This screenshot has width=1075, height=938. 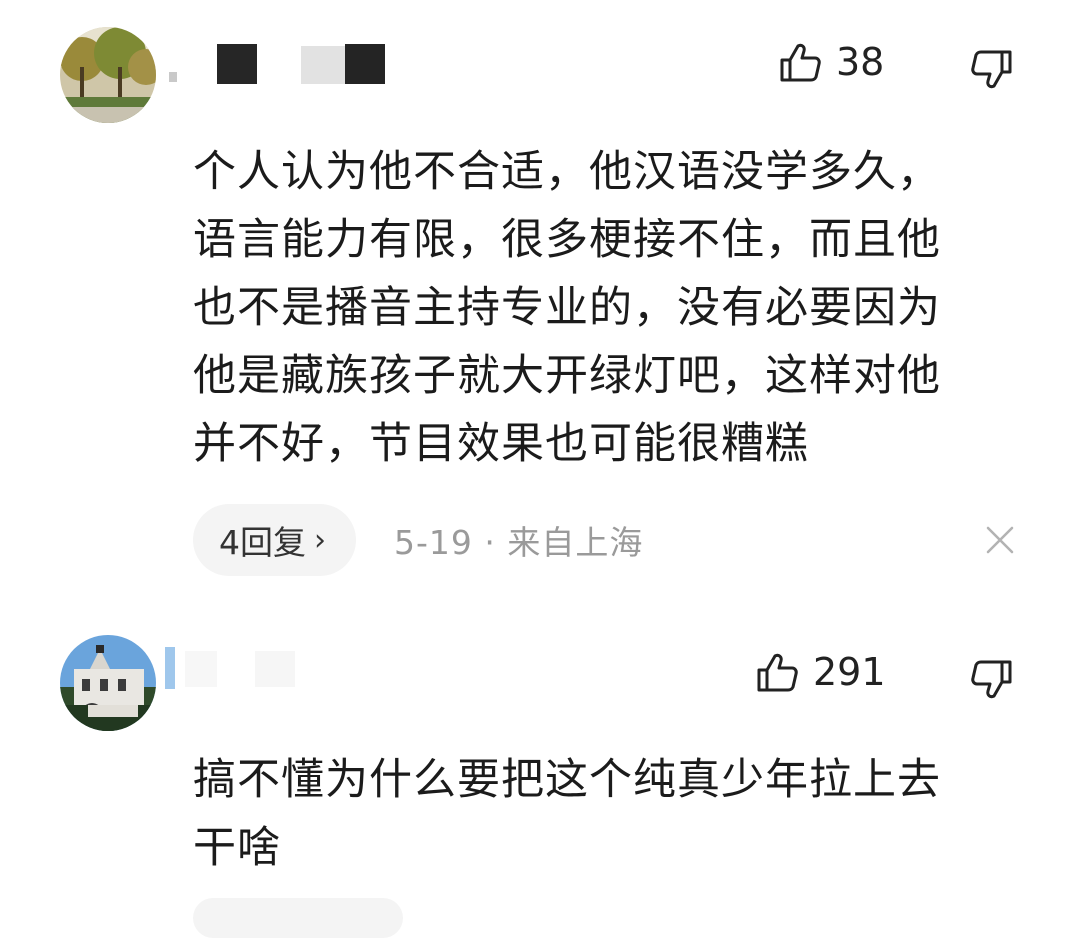 What do you see at coordinates (849, 672) in the screenshot?
I see `like-count: 291` at bounding box center [849, 672].